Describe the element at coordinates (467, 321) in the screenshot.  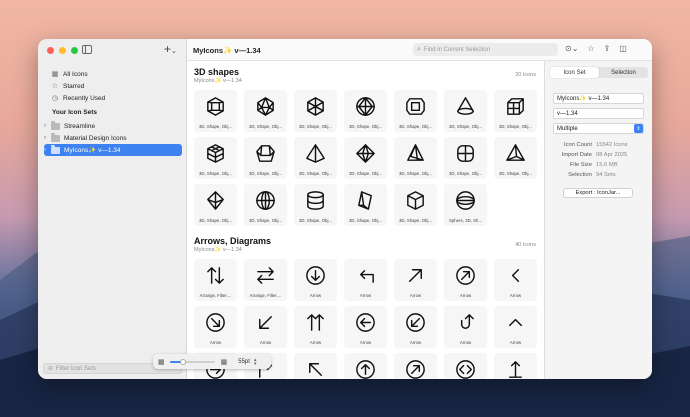
I see `hook-up-icon` at that location.